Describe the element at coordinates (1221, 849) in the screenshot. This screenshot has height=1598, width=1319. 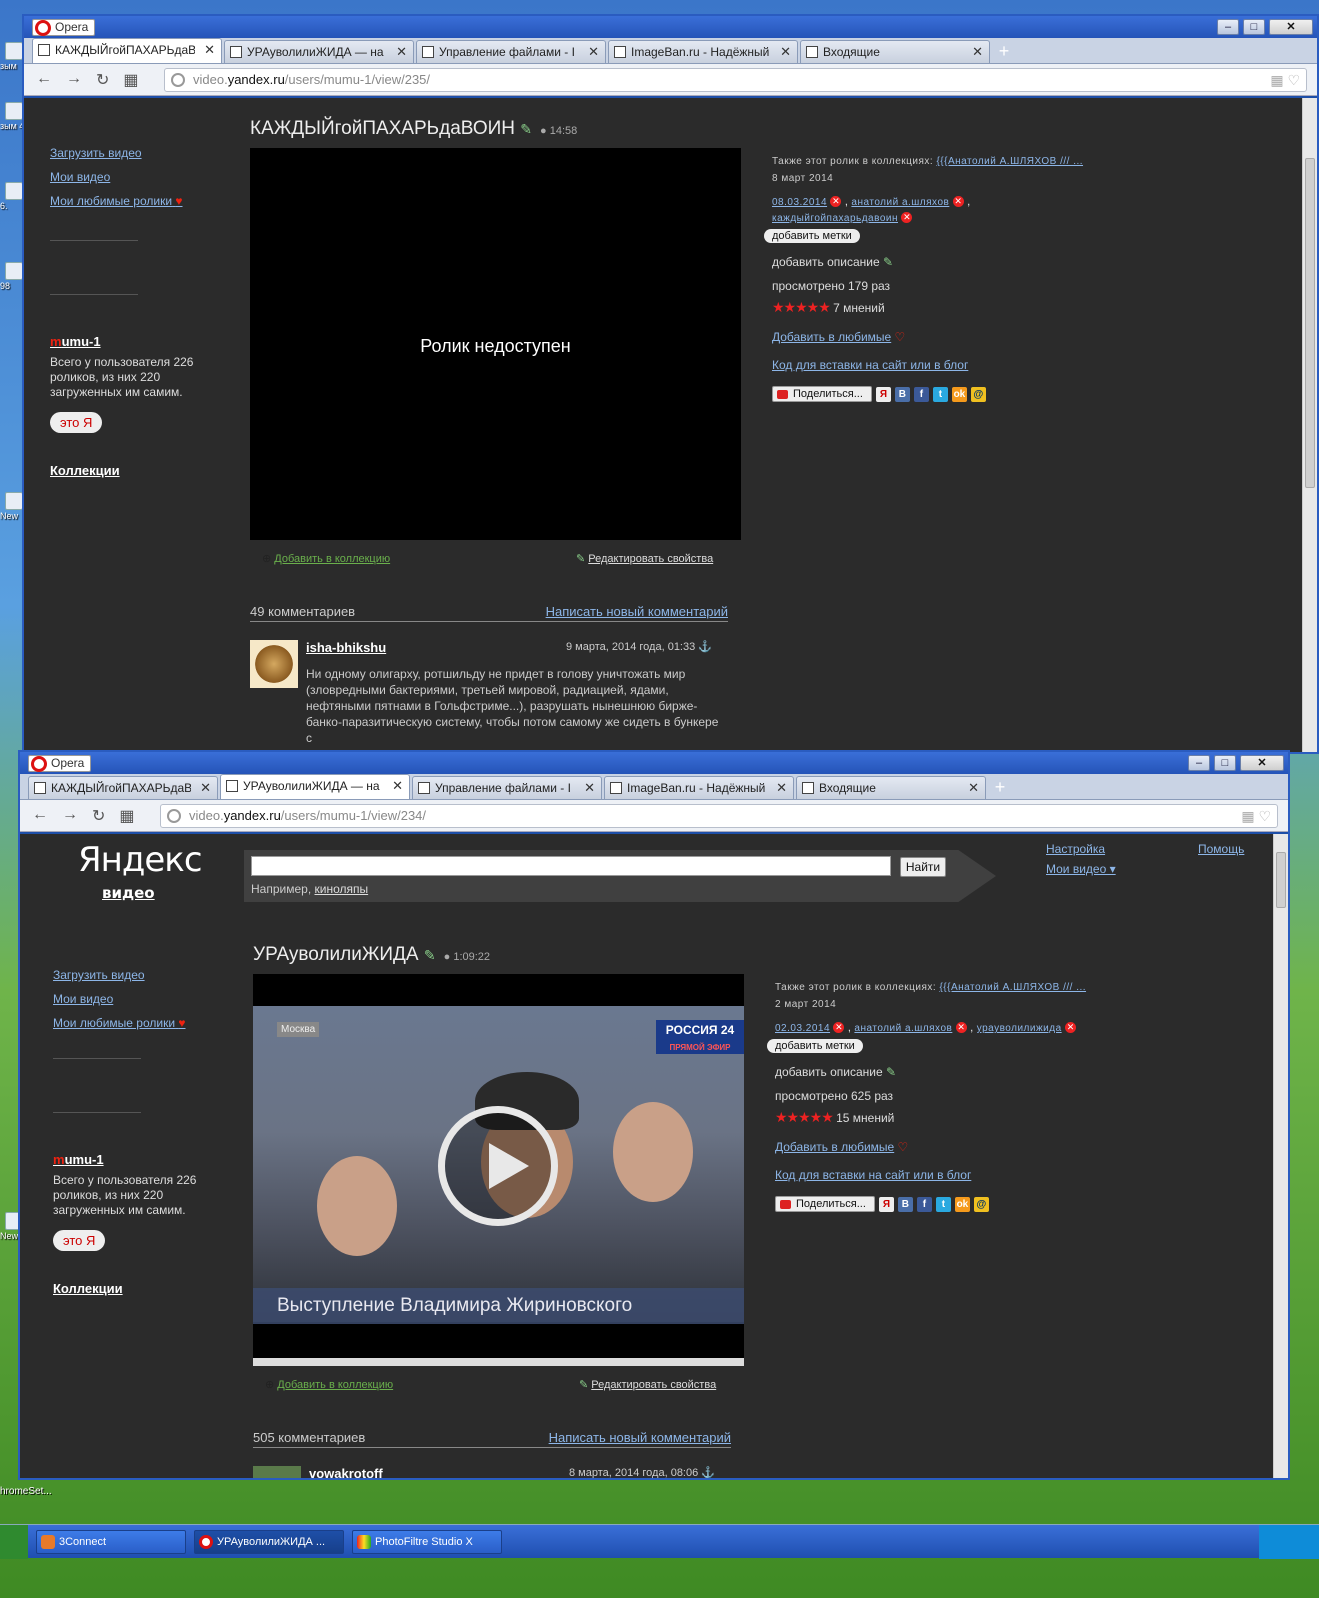
I see `help-link: Помощь` at that location.